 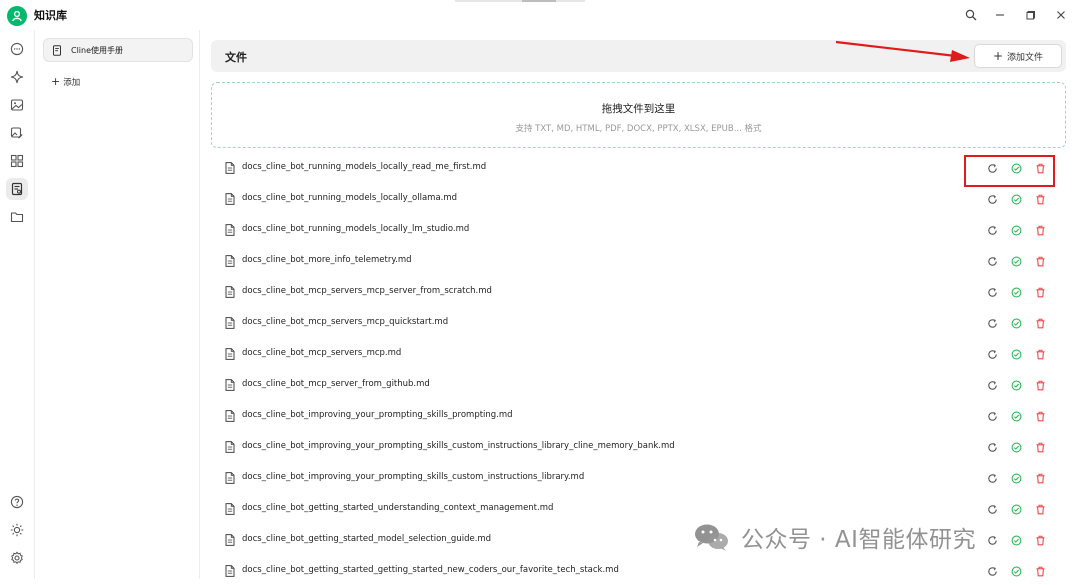 I want to click on apps-grid-icon, so click(x=17, y=161).